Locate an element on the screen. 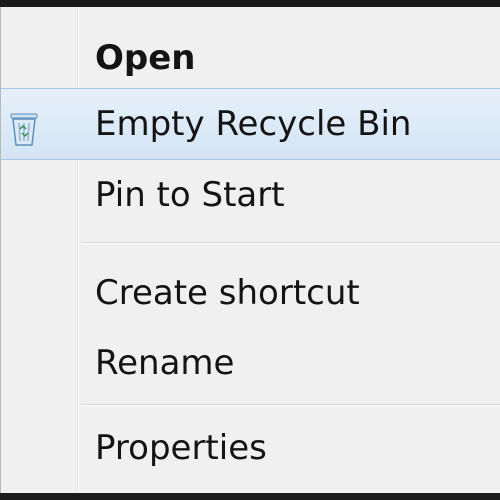 This screenshot has width=500, height=500. menu-item-label: Open is located at coordinates (145, 58).